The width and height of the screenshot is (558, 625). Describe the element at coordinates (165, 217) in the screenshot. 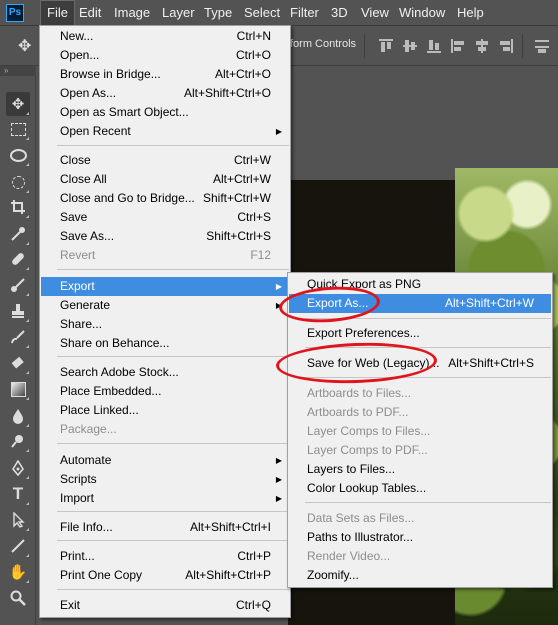

I see `menu-item-save: Save Ctrl+S` at that location.